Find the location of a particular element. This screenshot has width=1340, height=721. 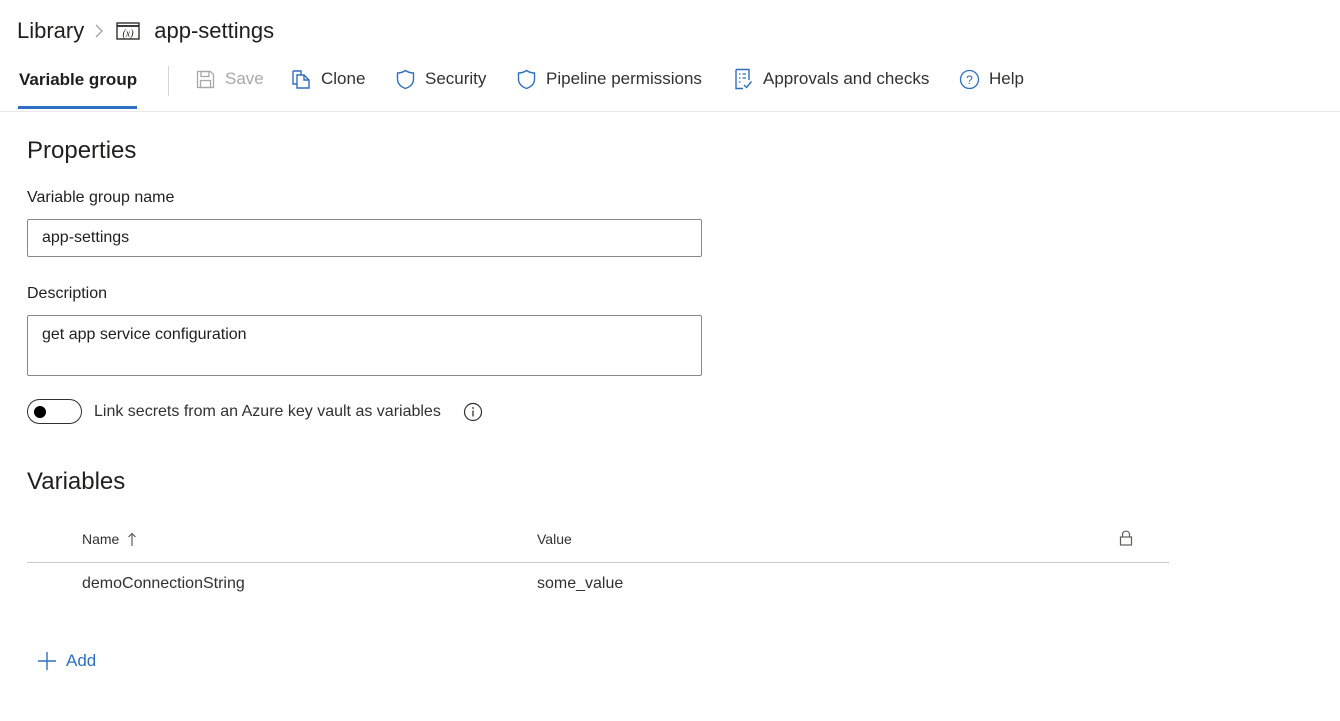

variable-value-cell: some_value is located at coordinates (580, 583).